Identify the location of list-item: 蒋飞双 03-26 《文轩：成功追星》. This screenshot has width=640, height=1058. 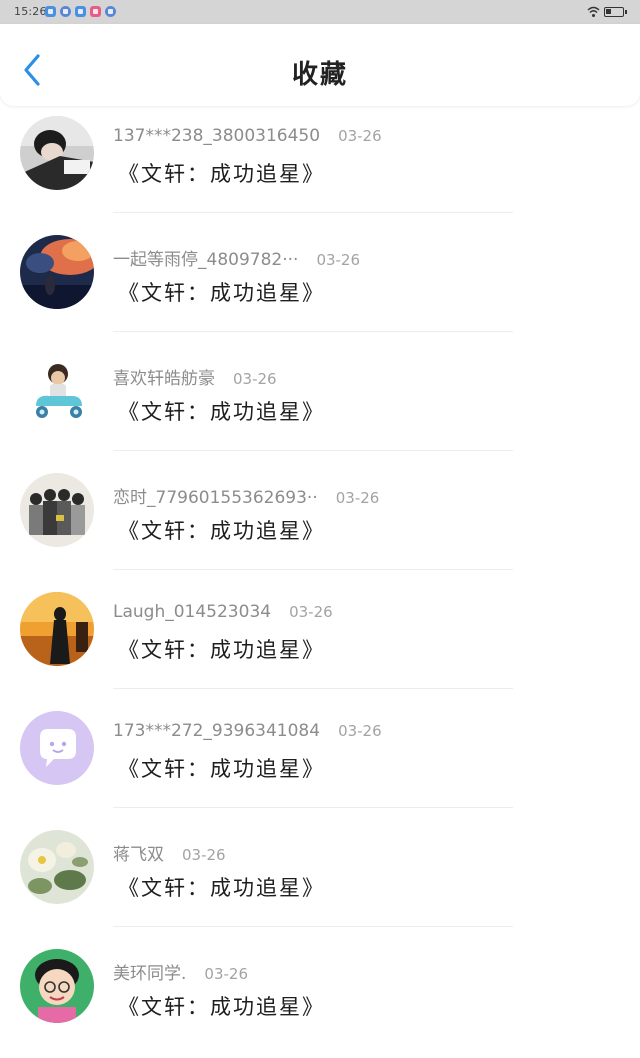
(320, 879).